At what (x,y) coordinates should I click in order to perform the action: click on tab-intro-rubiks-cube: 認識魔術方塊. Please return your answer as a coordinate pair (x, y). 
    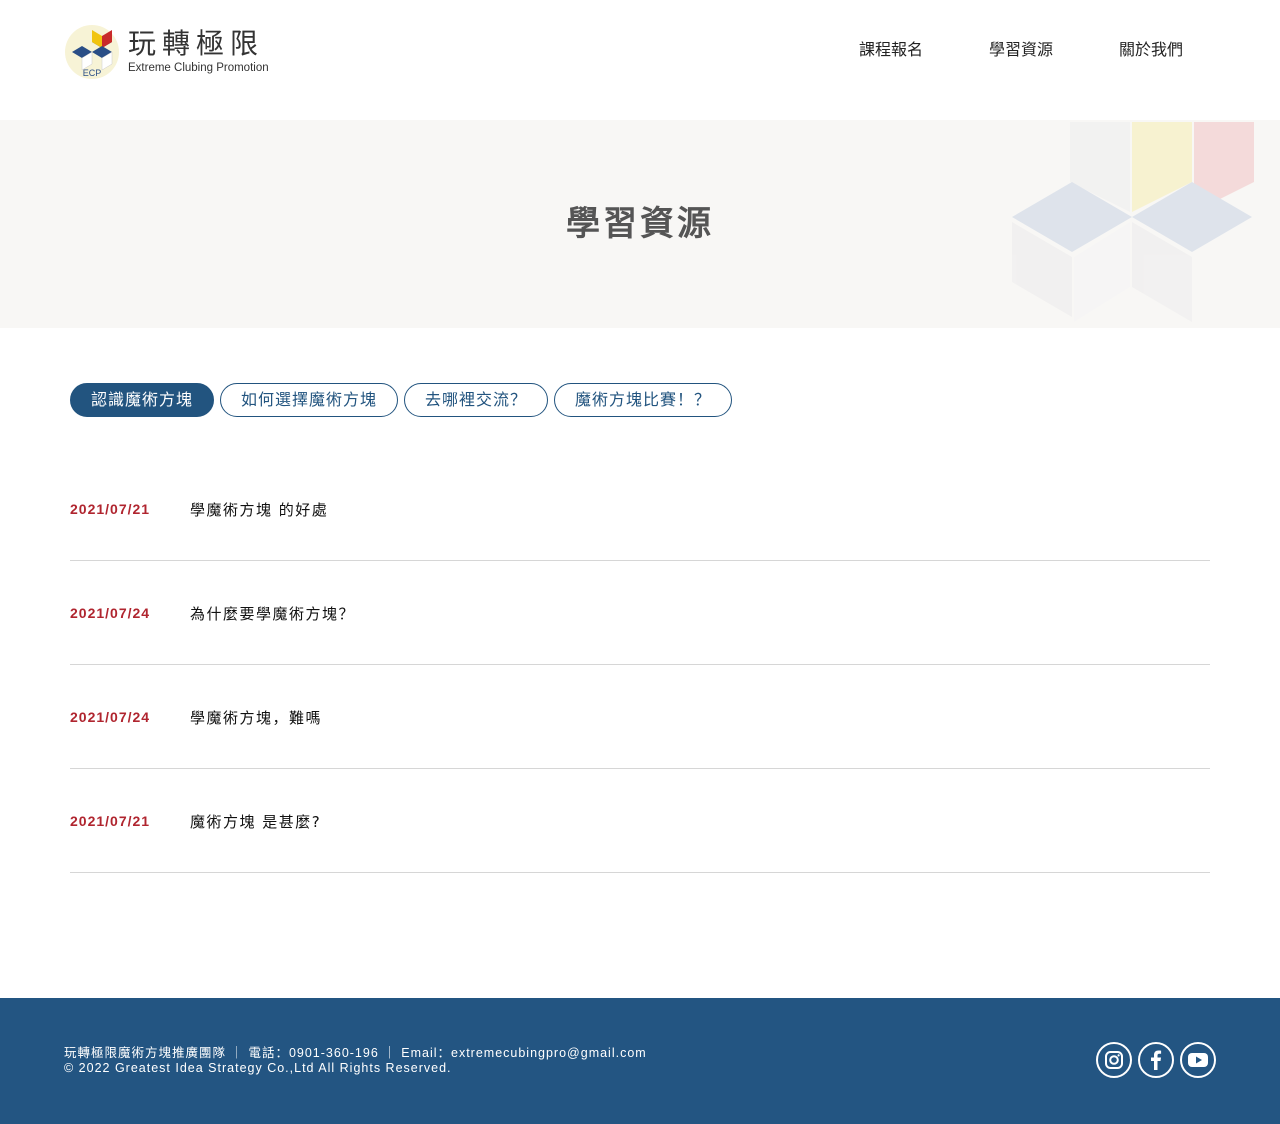
    Looking at the image, I should click on (142, 400).